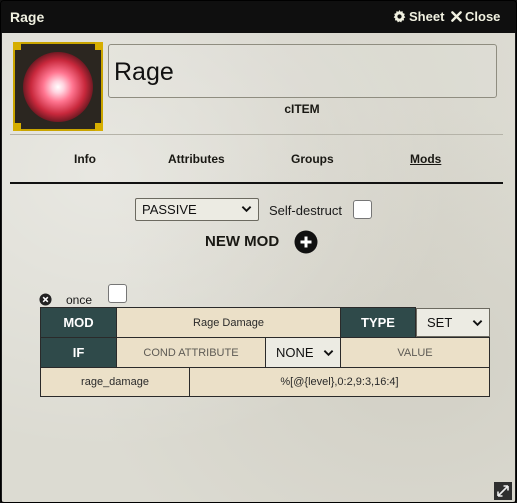  I want to click on mod-header: MOD, so click(78, 322).